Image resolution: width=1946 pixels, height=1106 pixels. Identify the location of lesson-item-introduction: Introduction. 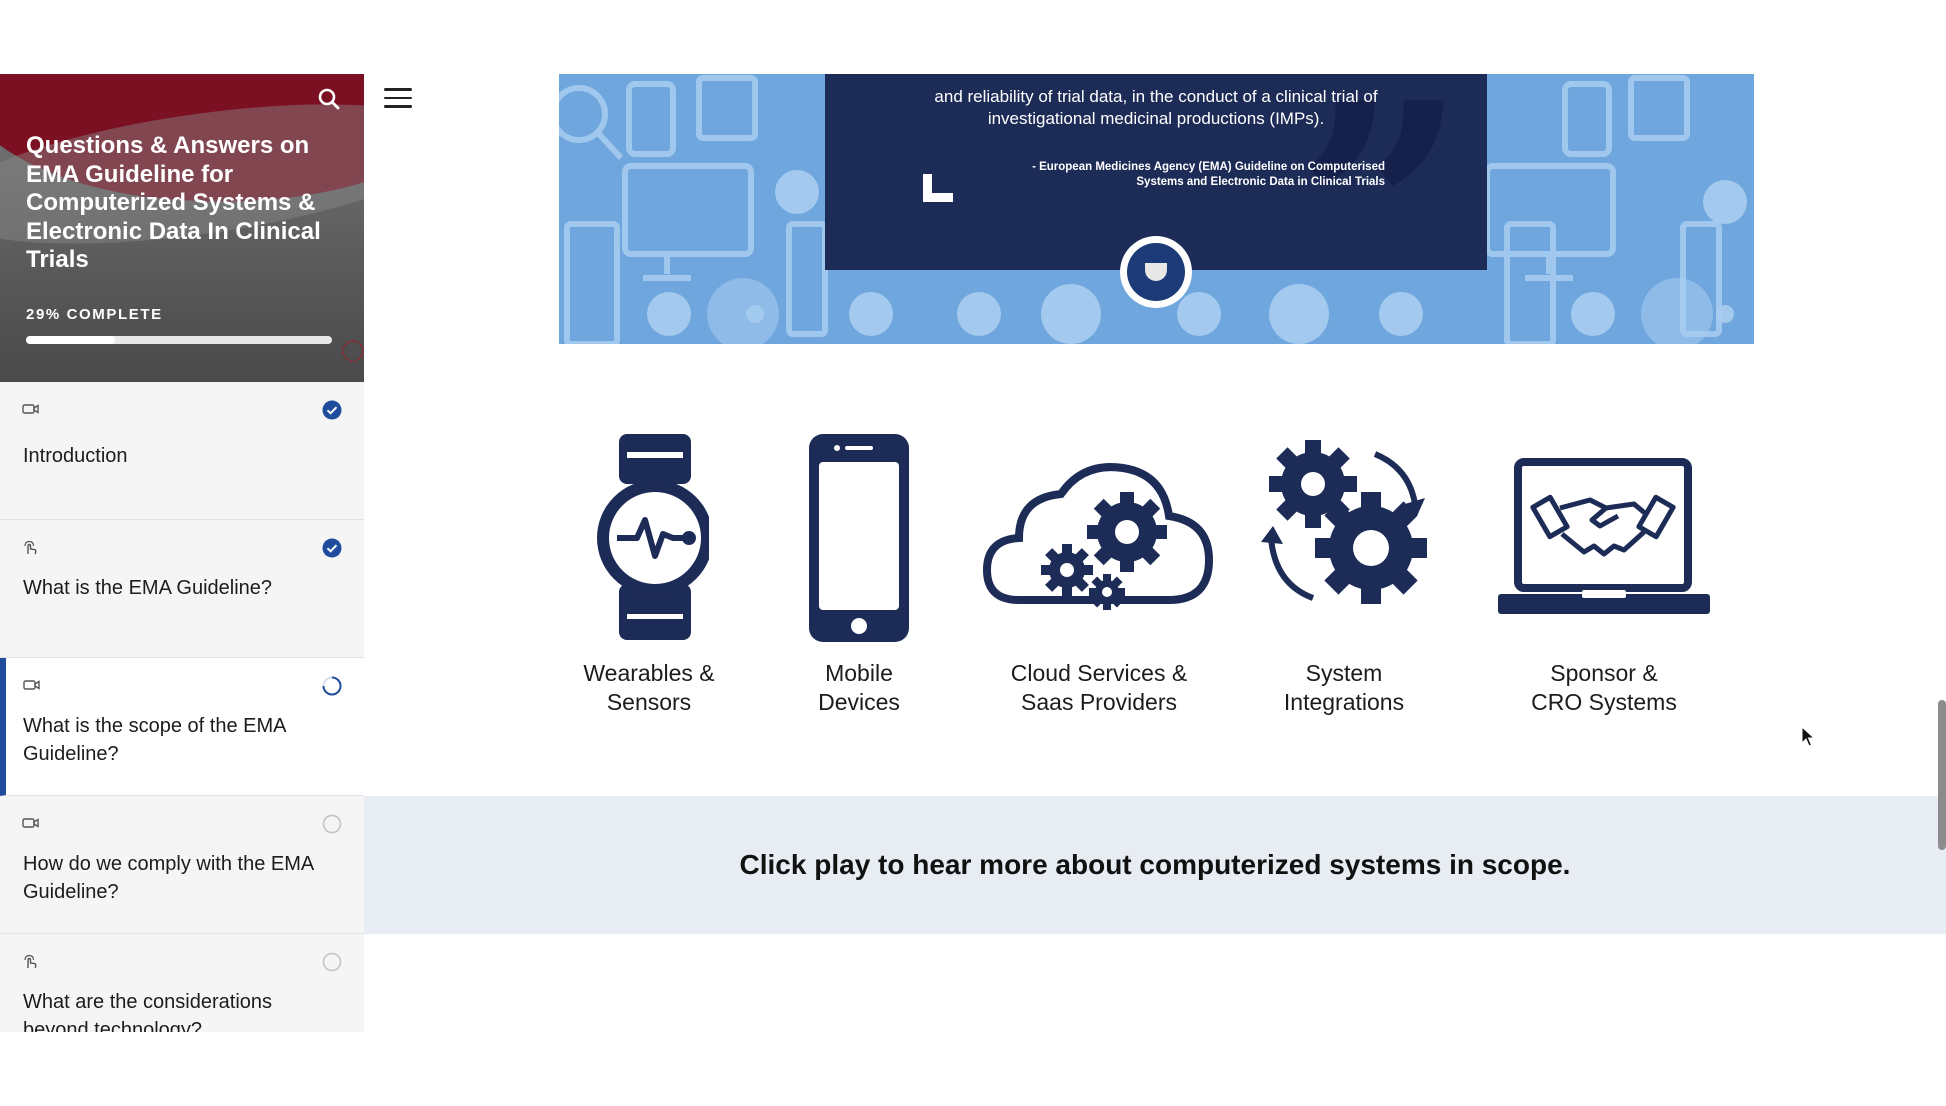
(182, 451).